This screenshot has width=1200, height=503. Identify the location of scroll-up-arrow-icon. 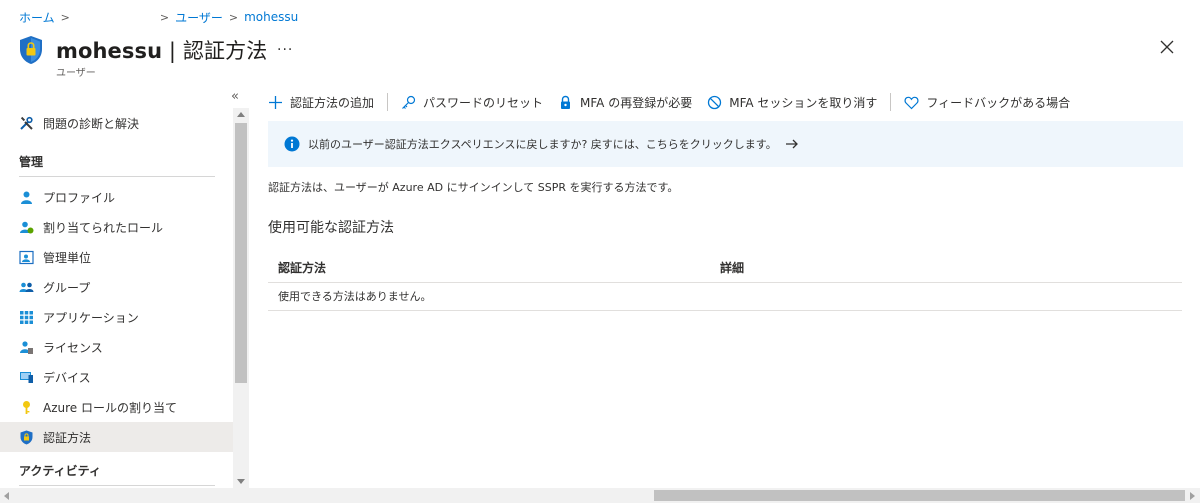
(241, 114).